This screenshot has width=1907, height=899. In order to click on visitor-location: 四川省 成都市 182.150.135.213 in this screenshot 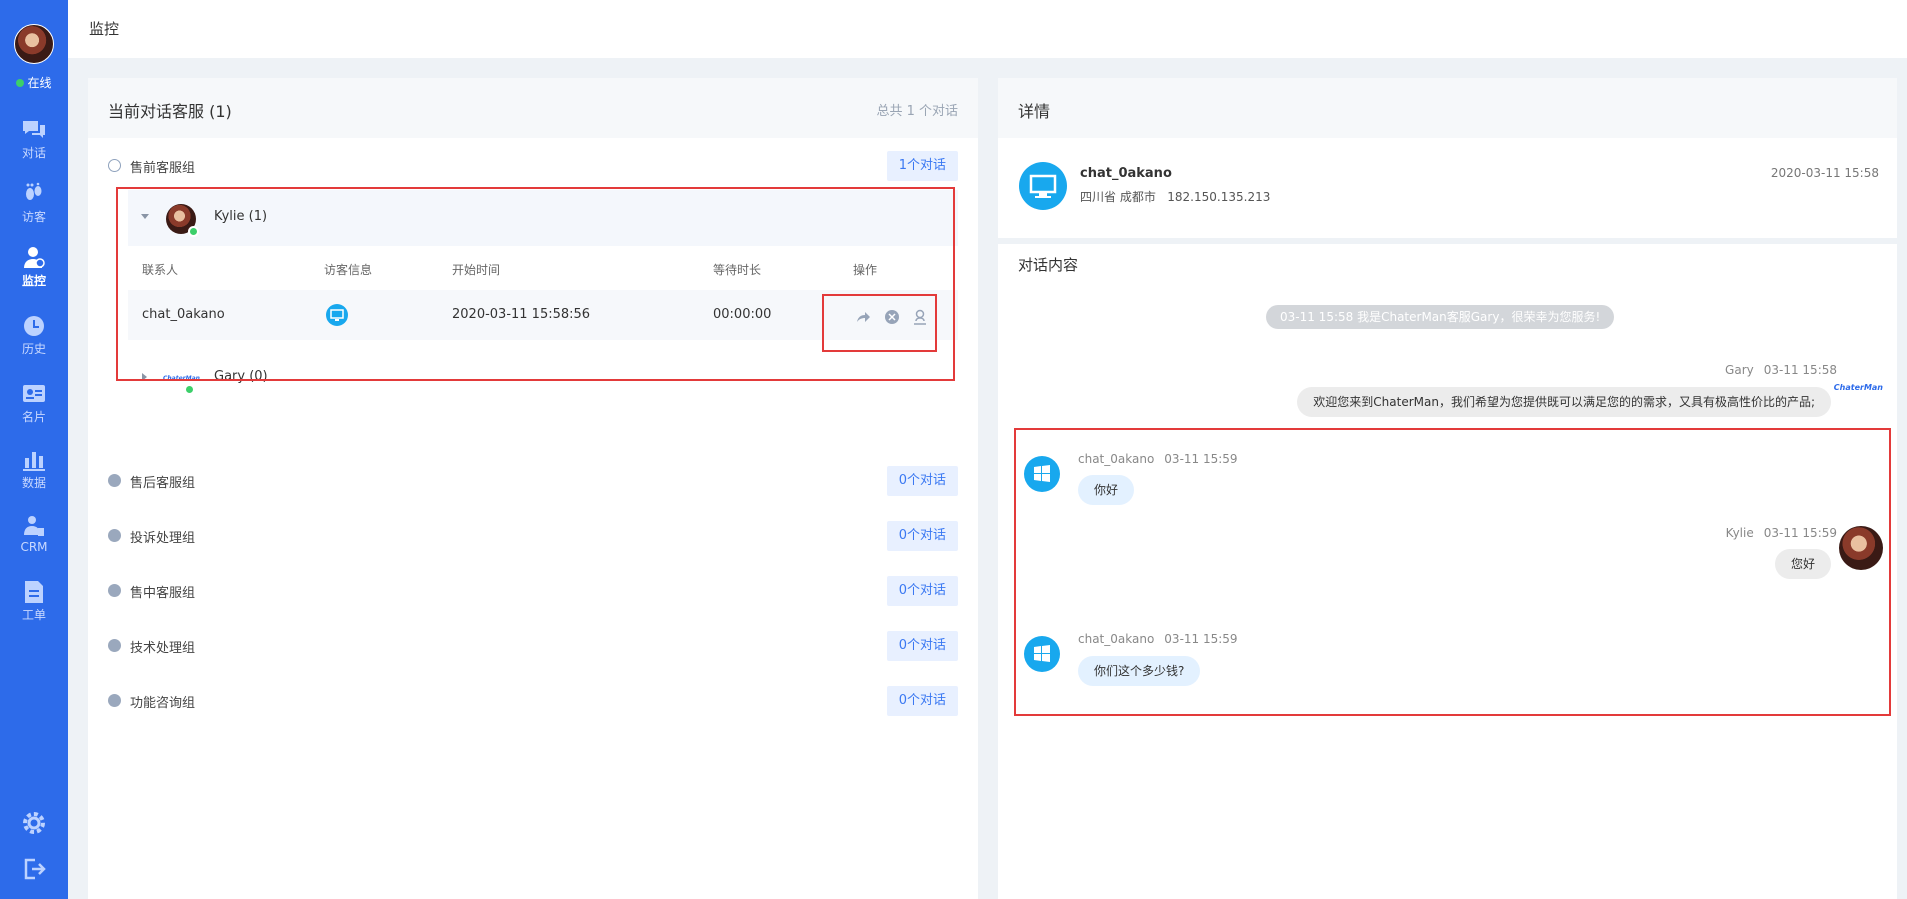, I will do `click(1175, 197)`.